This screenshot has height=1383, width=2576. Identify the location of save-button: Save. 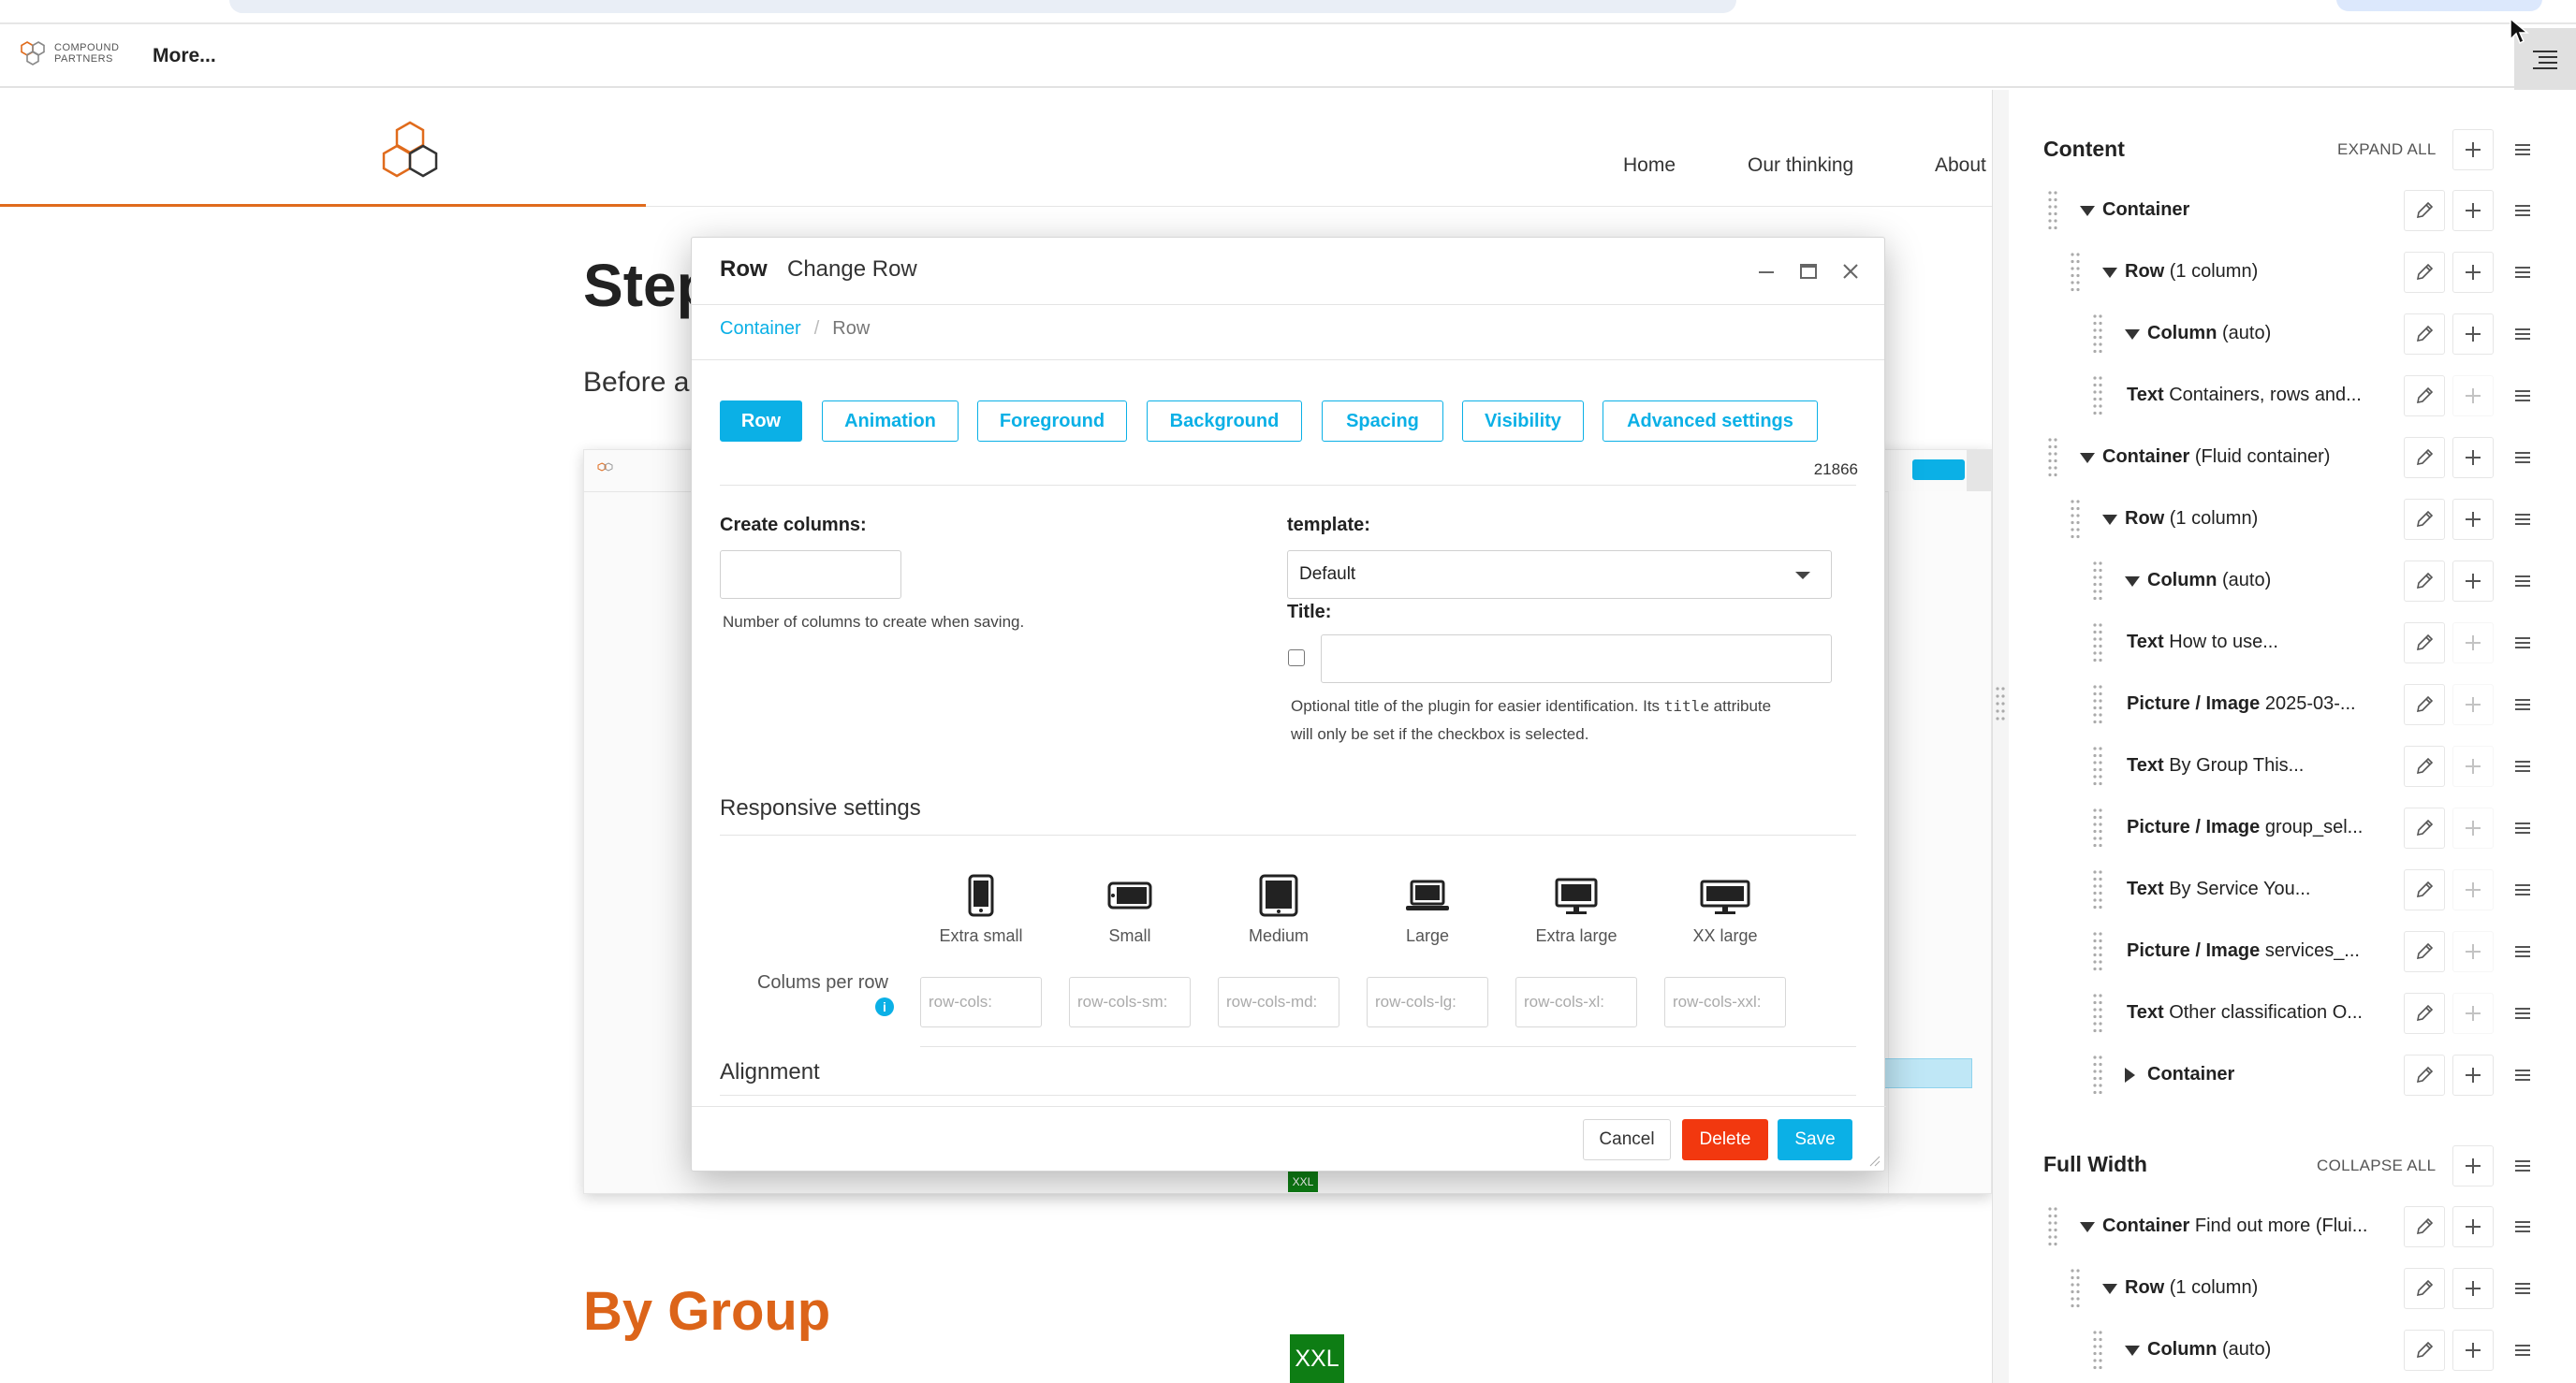
(1815, 1139).